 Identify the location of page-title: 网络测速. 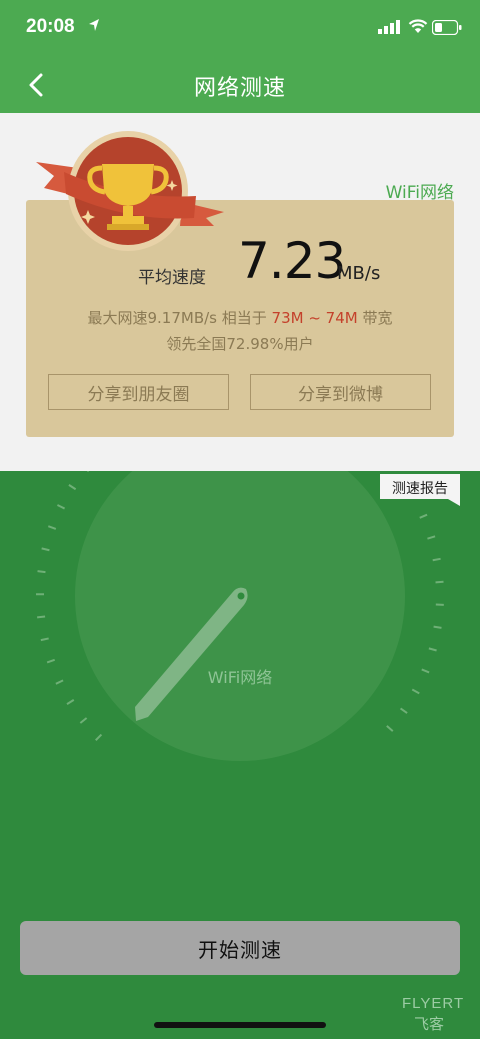
(239, 88).